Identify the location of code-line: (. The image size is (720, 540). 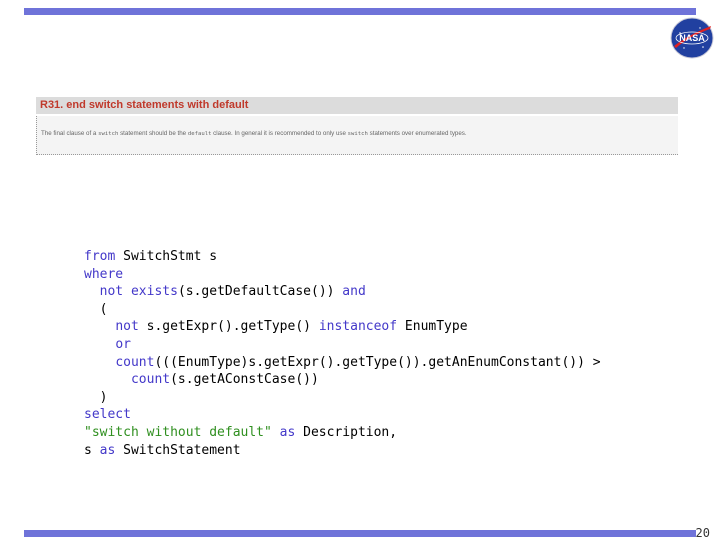
(96, 309).